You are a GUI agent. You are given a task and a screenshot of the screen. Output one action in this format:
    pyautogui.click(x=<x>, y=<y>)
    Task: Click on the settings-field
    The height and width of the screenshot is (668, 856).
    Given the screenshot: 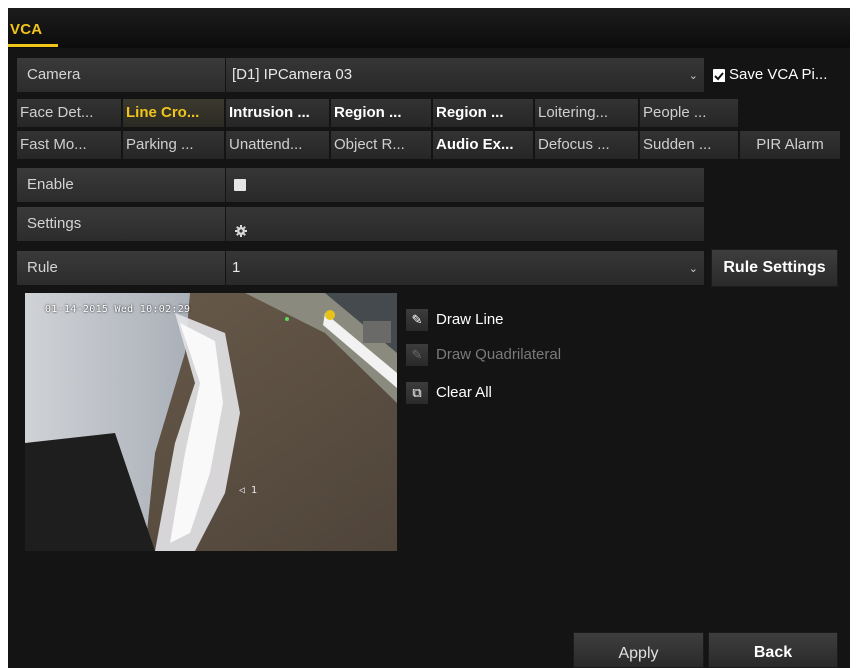 What is the action you would take?
    pyautogui.click(x=465, y=224)
    